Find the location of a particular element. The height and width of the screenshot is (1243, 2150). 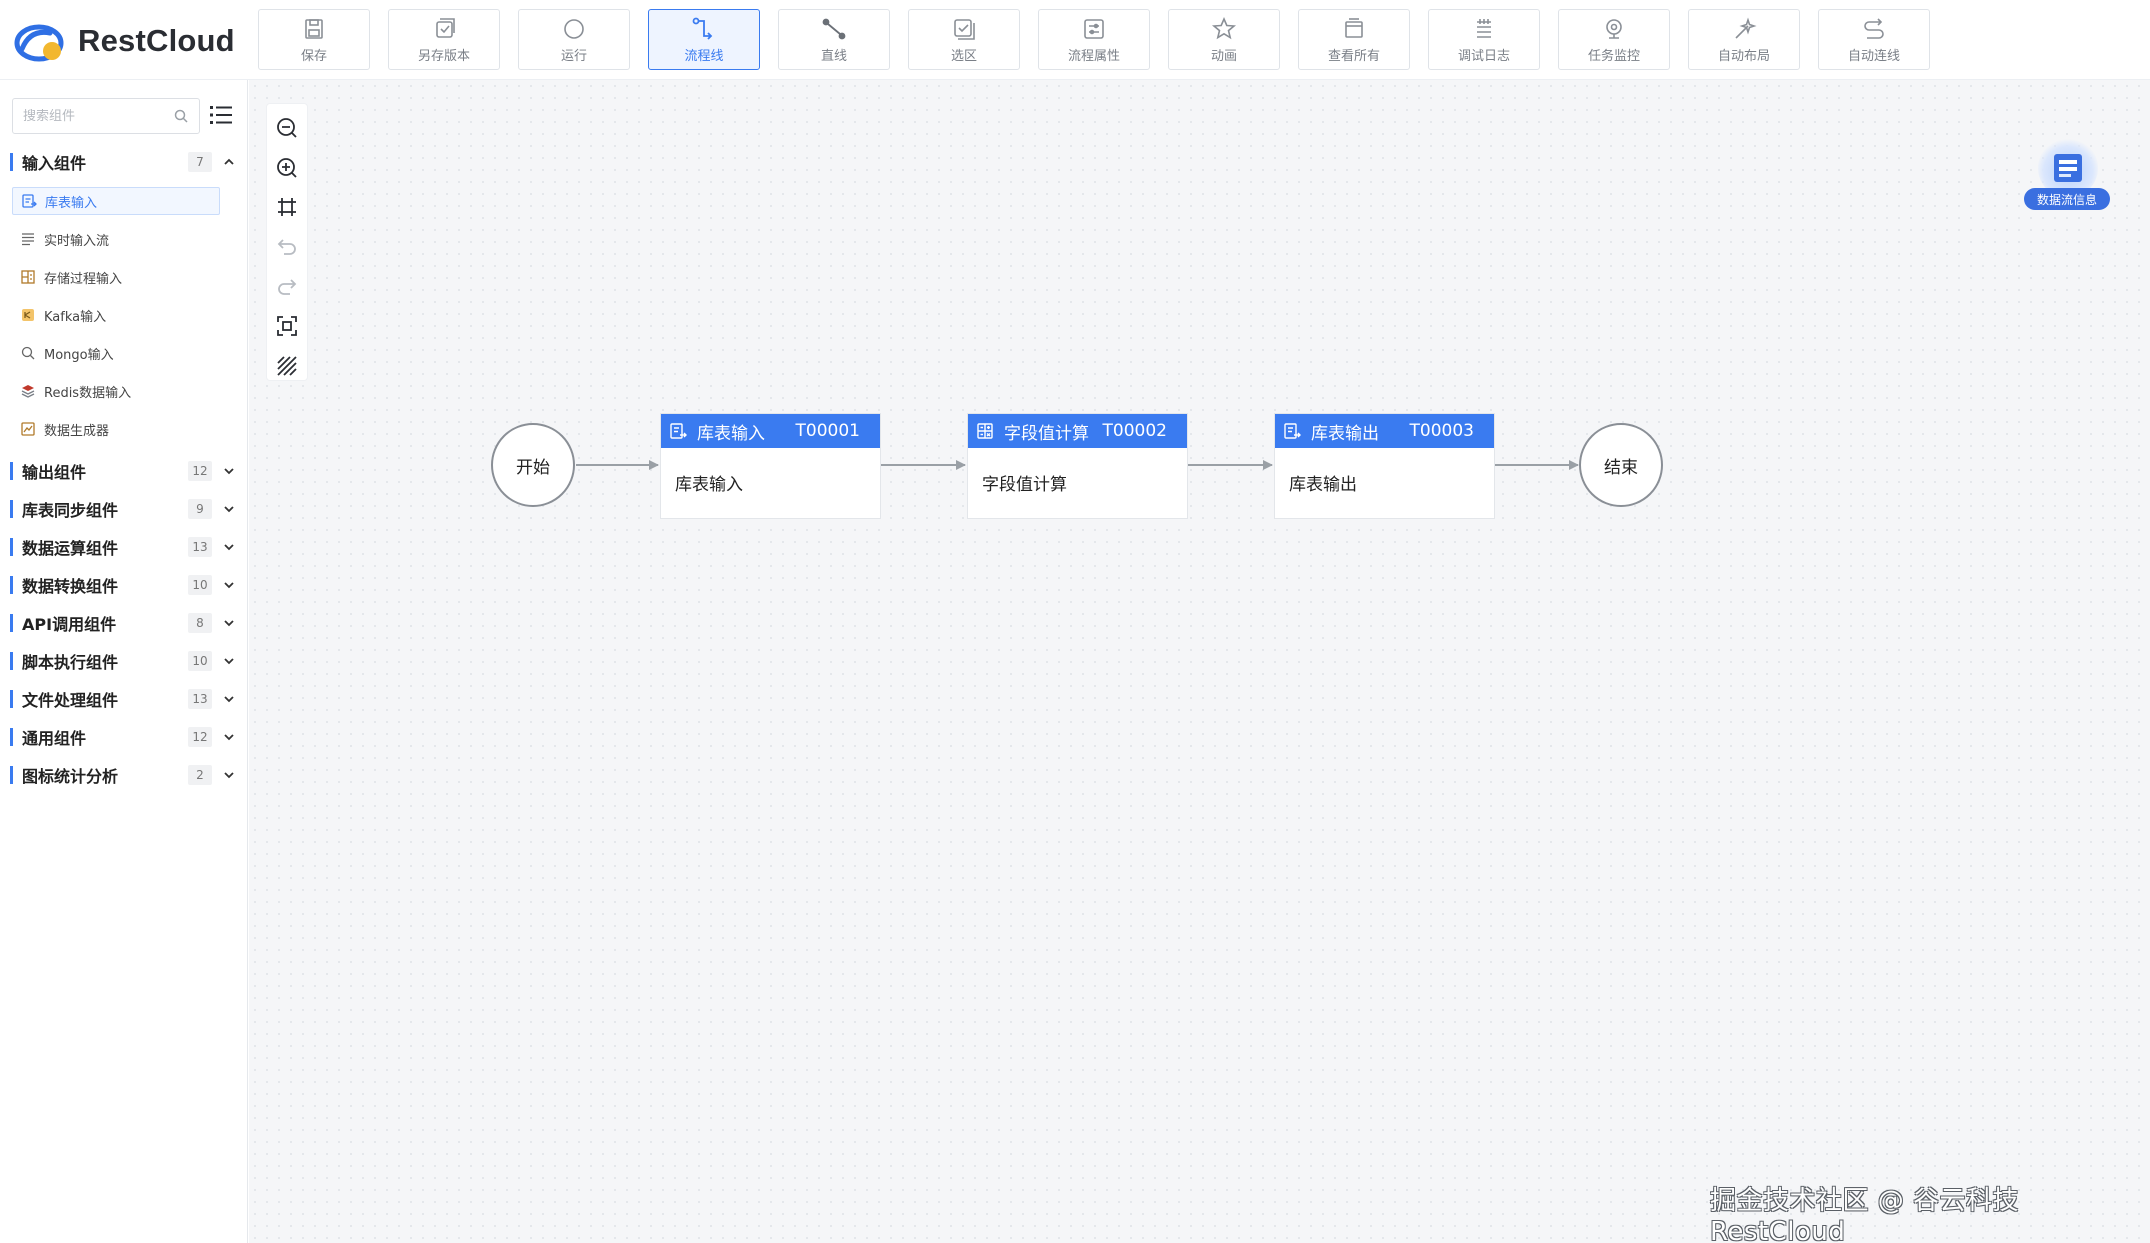

group-output-components: 输出组件 12 is located at coordinates (123, 471).